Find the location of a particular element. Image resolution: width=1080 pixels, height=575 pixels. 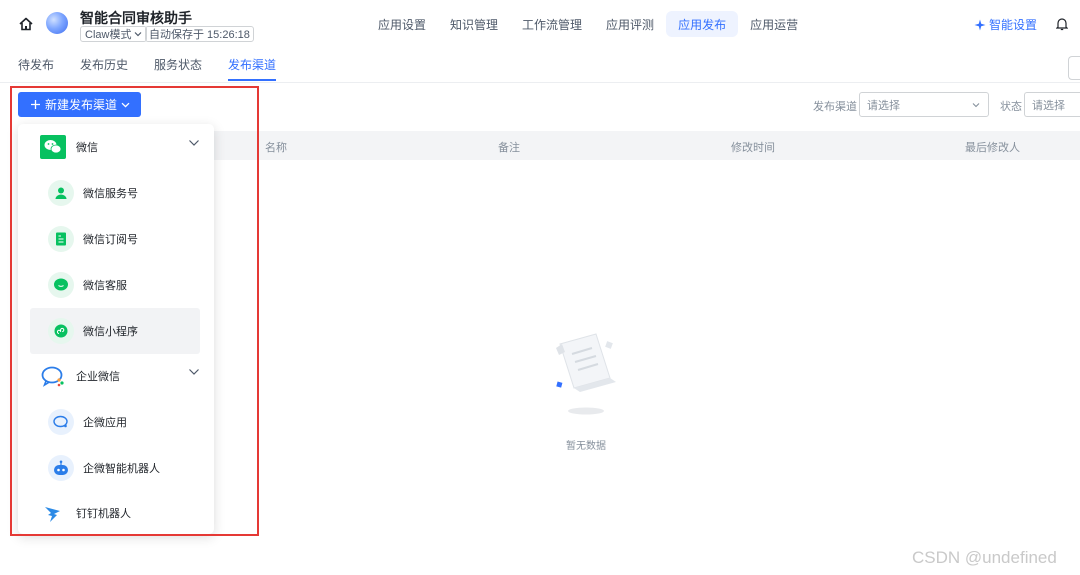

mode-select: Claw模式 is located at coordinates (114, 34).